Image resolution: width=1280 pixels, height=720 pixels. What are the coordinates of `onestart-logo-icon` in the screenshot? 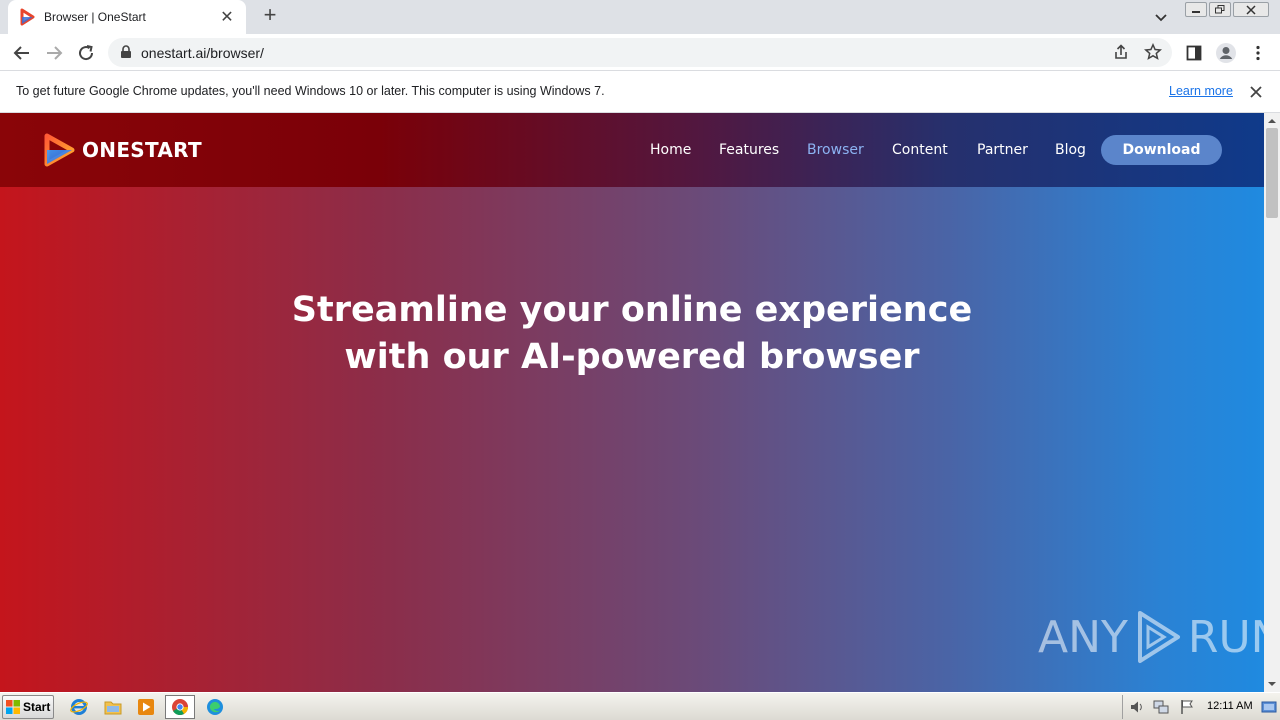 It's located at (59, 150).